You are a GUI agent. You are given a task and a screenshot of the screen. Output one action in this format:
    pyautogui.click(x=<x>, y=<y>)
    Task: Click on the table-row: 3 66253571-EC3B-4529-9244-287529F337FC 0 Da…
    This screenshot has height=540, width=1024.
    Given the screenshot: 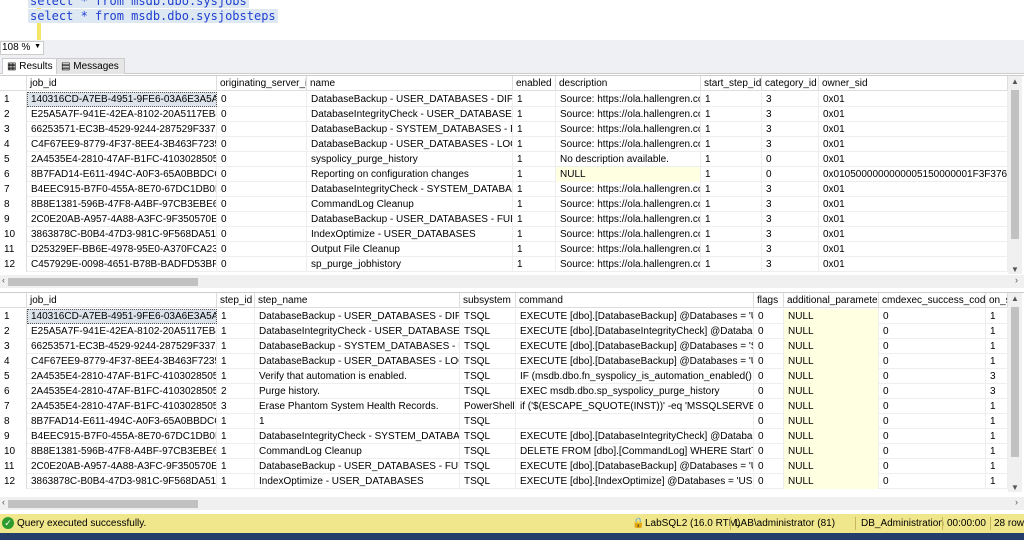 What is the action you would take?
    pyautogui.click(x=504, y=129)
    